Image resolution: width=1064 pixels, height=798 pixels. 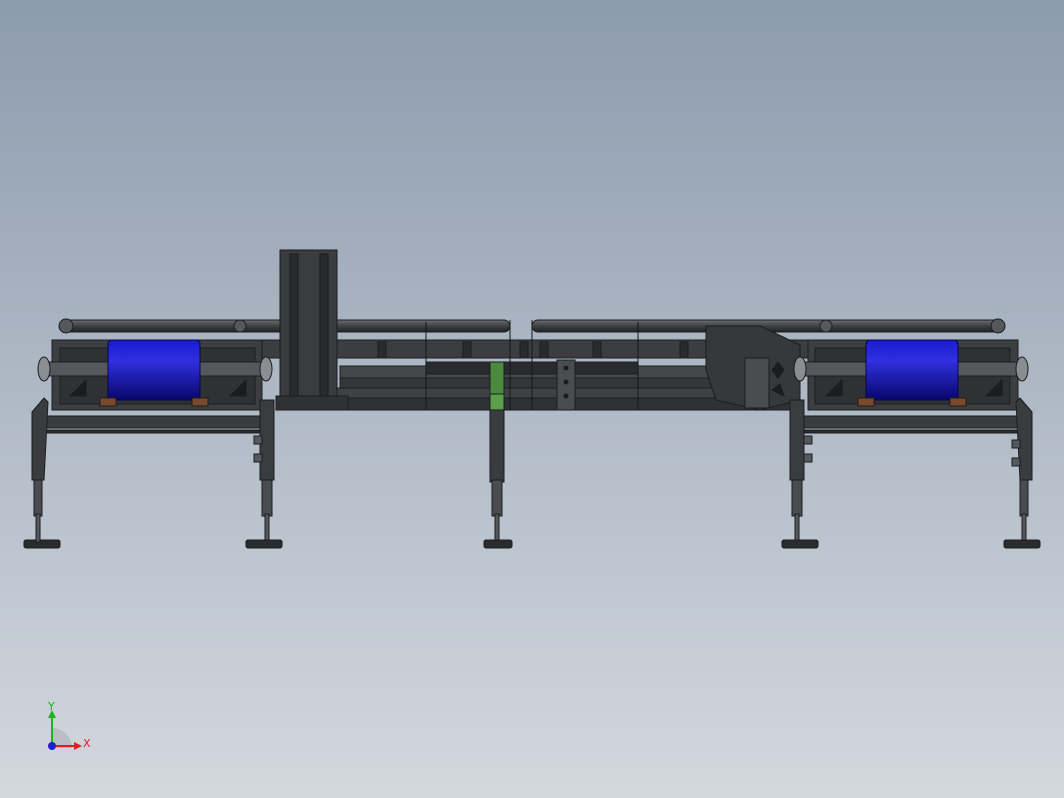 What do you see at coordinates (497, 498) in the screenshot?
I see `center-leg-shaft` at bounding box center [497, 498].